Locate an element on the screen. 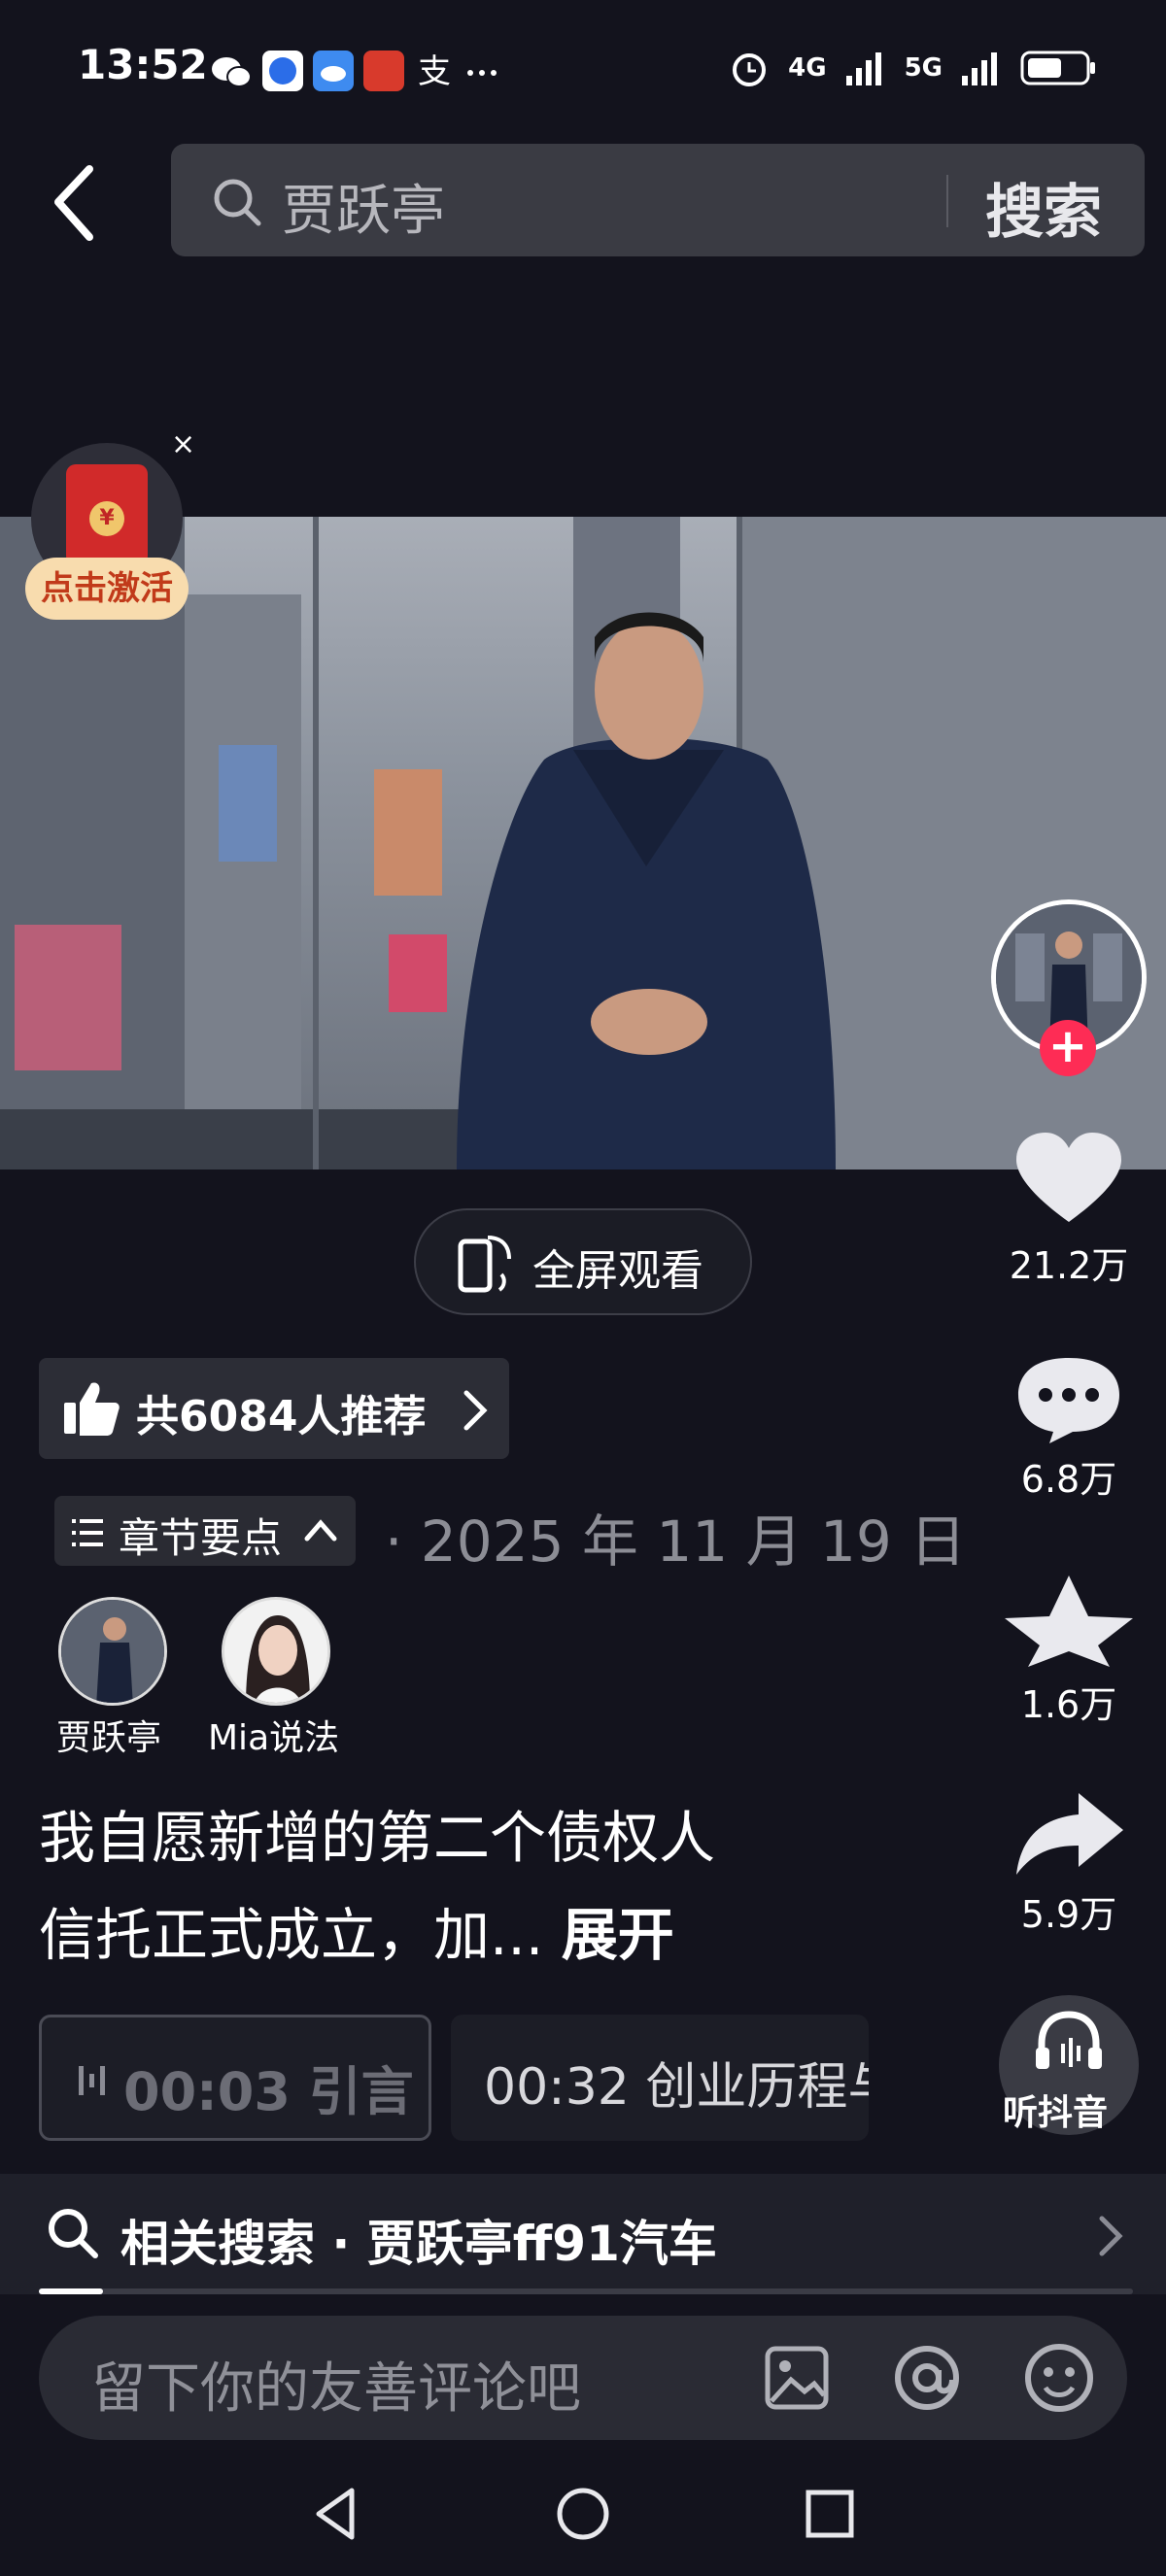 The height and width of the screenshot is (2576, 1166). system-navigation-bar is located at coordinates (583, 2516).